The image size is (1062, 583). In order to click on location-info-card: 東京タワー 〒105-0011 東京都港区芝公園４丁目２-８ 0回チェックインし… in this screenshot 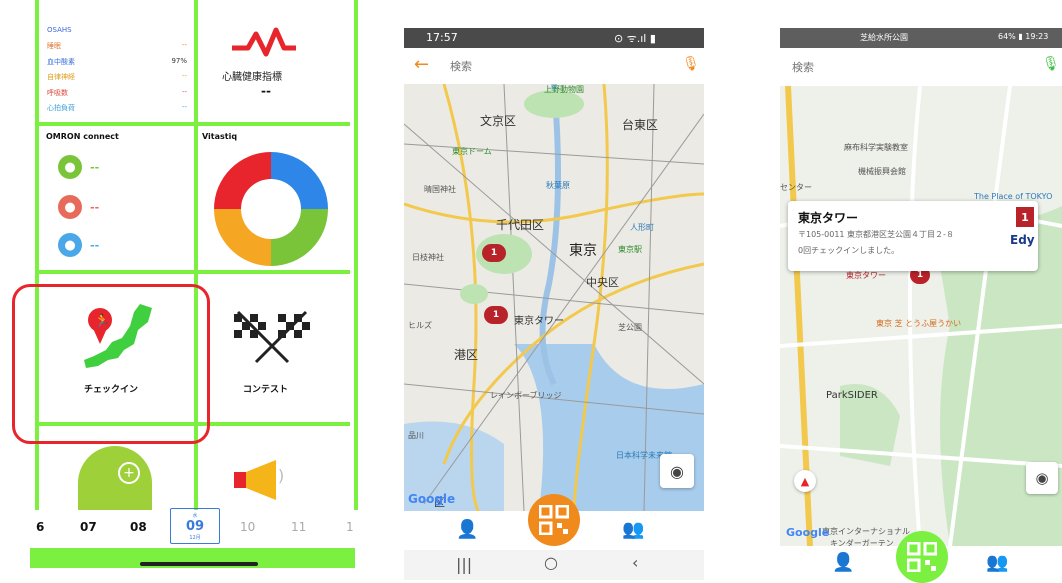, I will do `click(913, 236)`.